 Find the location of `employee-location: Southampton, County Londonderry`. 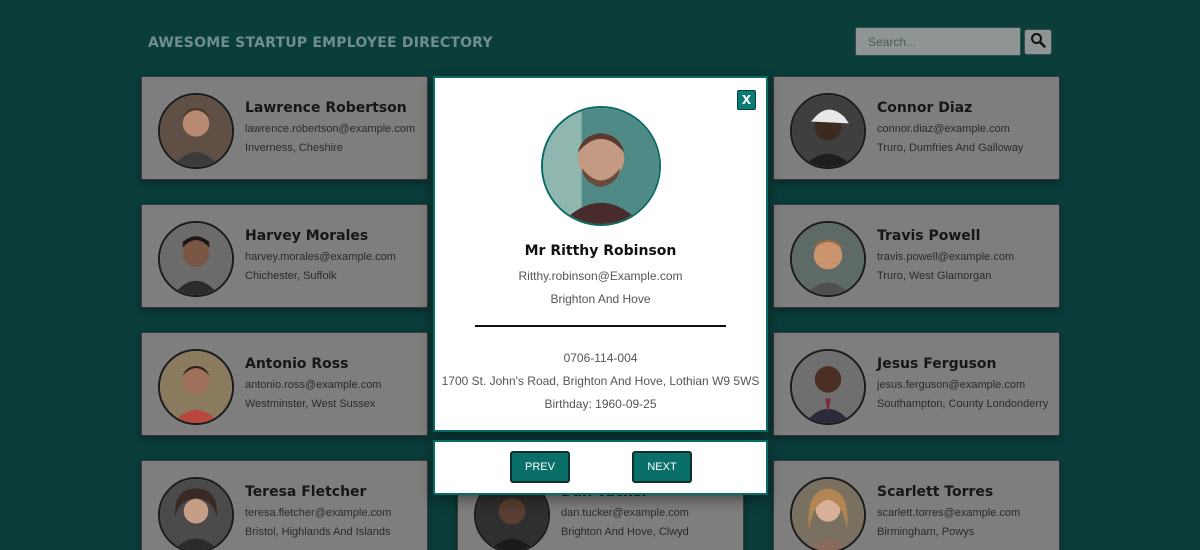

employee-location: Southampton, County Londonderry is located at coordinates (963, 404).